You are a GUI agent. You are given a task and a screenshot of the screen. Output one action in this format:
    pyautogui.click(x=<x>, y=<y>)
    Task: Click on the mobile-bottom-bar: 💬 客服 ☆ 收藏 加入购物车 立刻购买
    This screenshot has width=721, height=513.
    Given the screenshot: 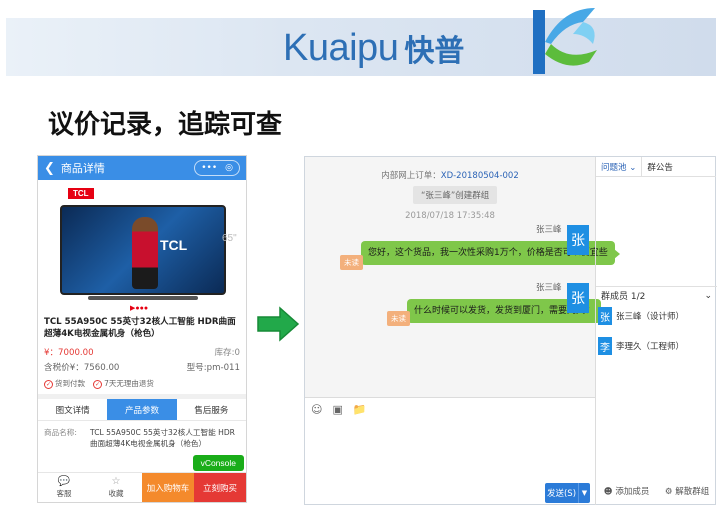 What is the action you would take?
    pyautogui.click(x=142, y=487)
    